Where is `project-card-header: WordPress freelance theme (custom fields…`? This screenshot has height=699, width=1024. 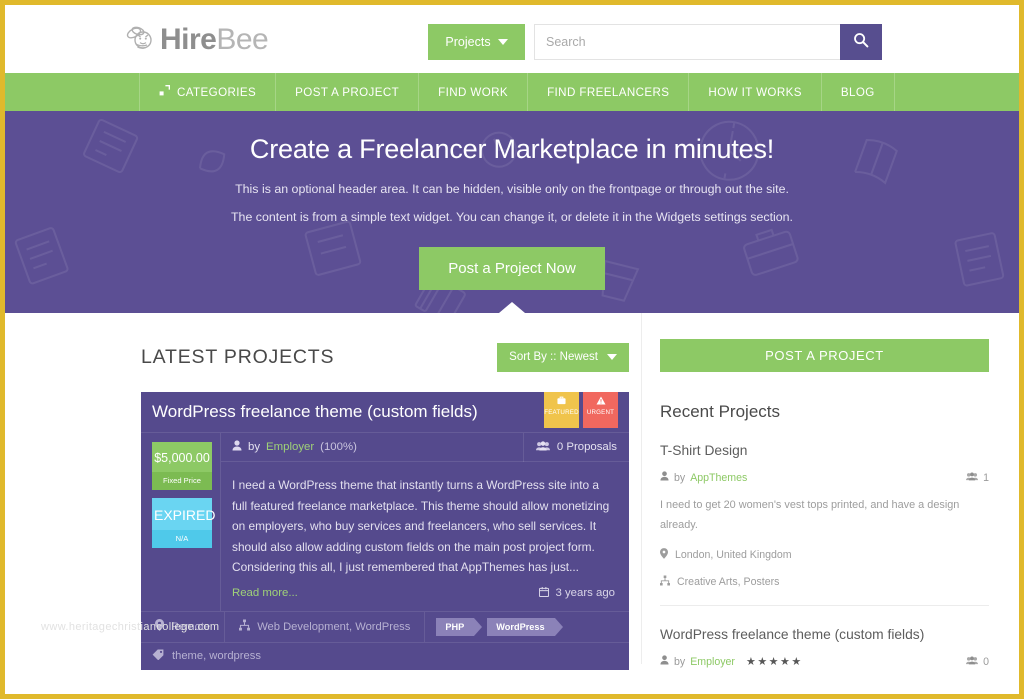 project-card-header: WordPress freelance theme (custom fields… is located at coordinates (385, 412).